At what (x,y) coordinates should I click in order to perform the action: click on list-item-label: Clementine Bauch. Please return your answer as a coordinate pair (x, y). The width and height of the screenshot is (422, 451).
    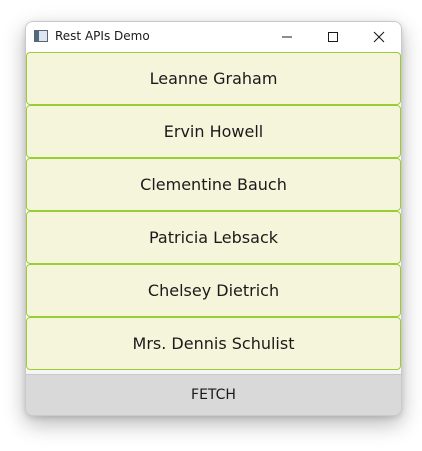
    Looking at the image, I should click on (213, 184).